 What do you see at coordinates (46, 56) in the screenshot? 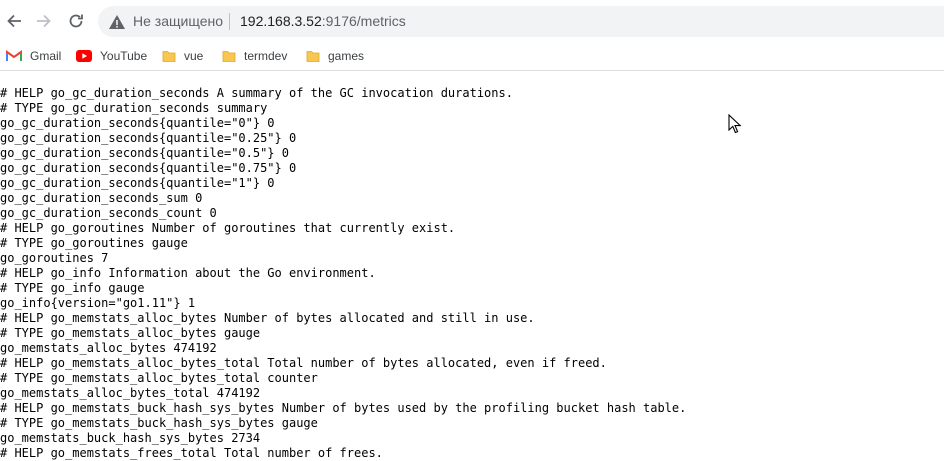
I see `bookmark-label: Gmail` at bounding box center [46, 56].